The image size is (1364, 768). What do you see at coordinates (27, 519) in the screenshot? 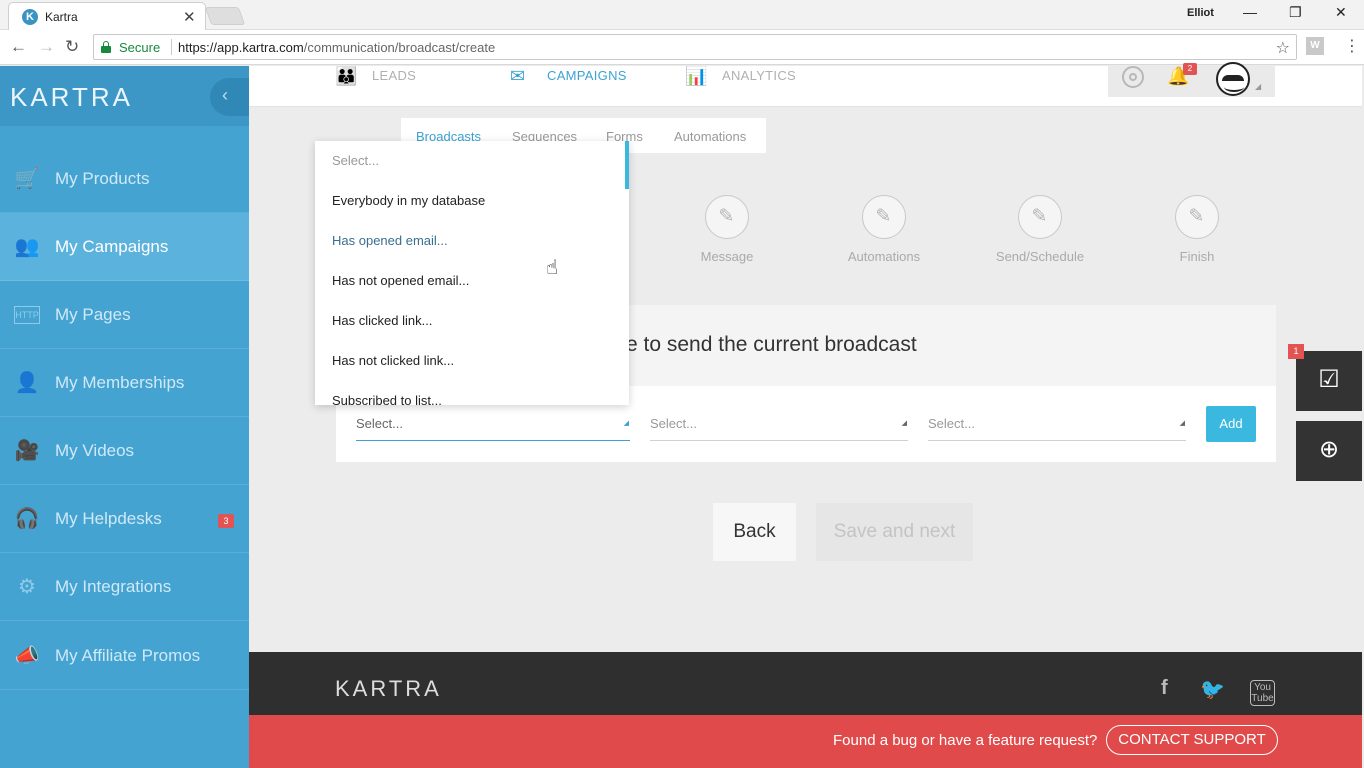
I see `headset-icon: 🎧` at bounding box center [27, 519].